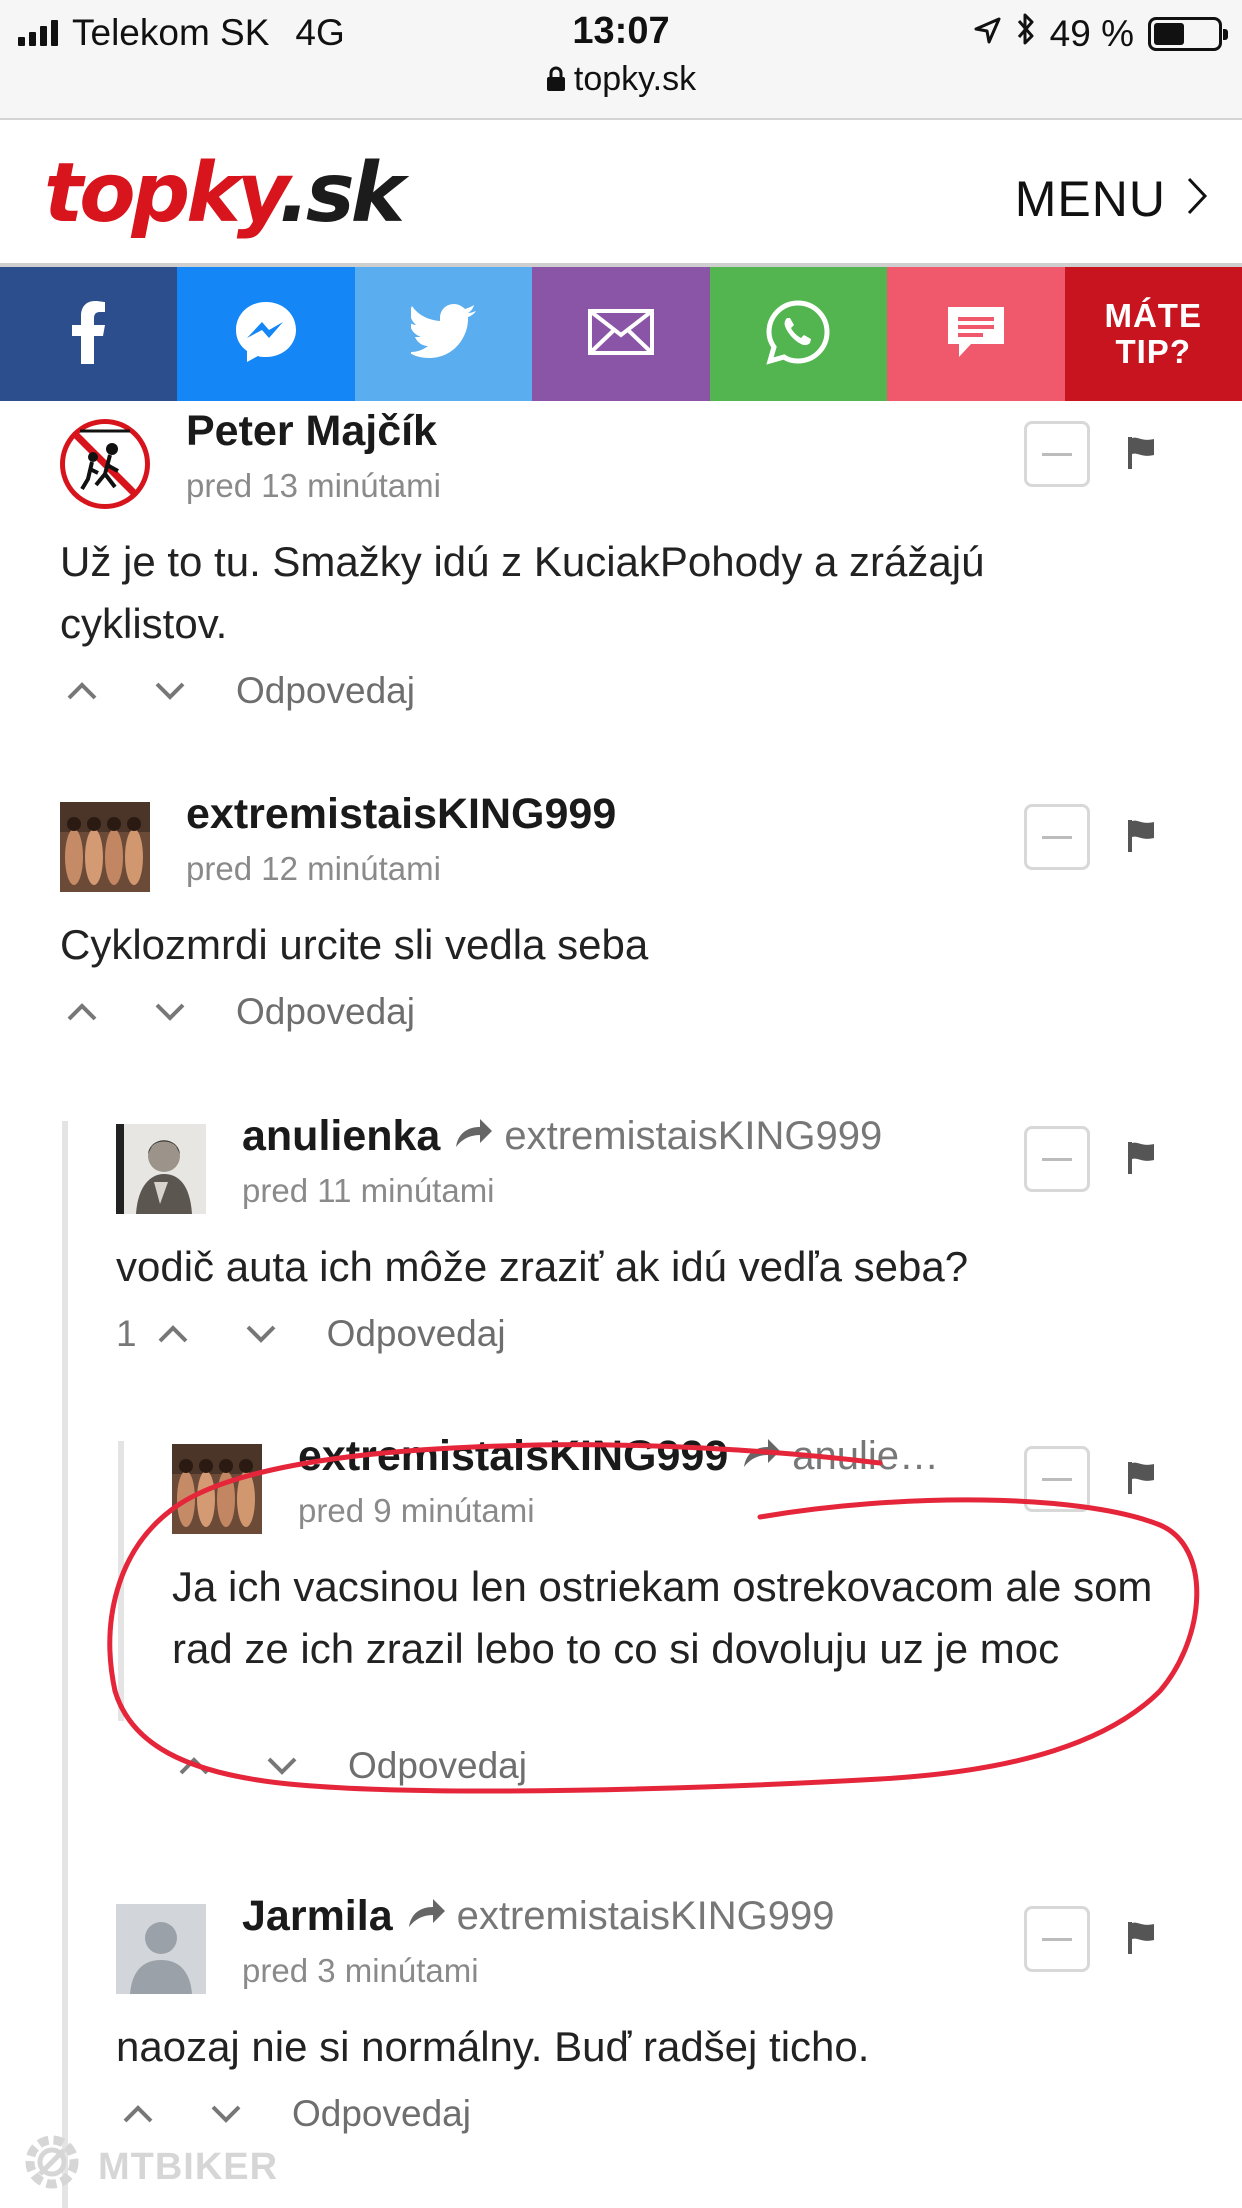 Image resolution: width=1242 pixels, height=2208 pixels. I want to click on watermark: MTBIKER, so click(148, 2167).